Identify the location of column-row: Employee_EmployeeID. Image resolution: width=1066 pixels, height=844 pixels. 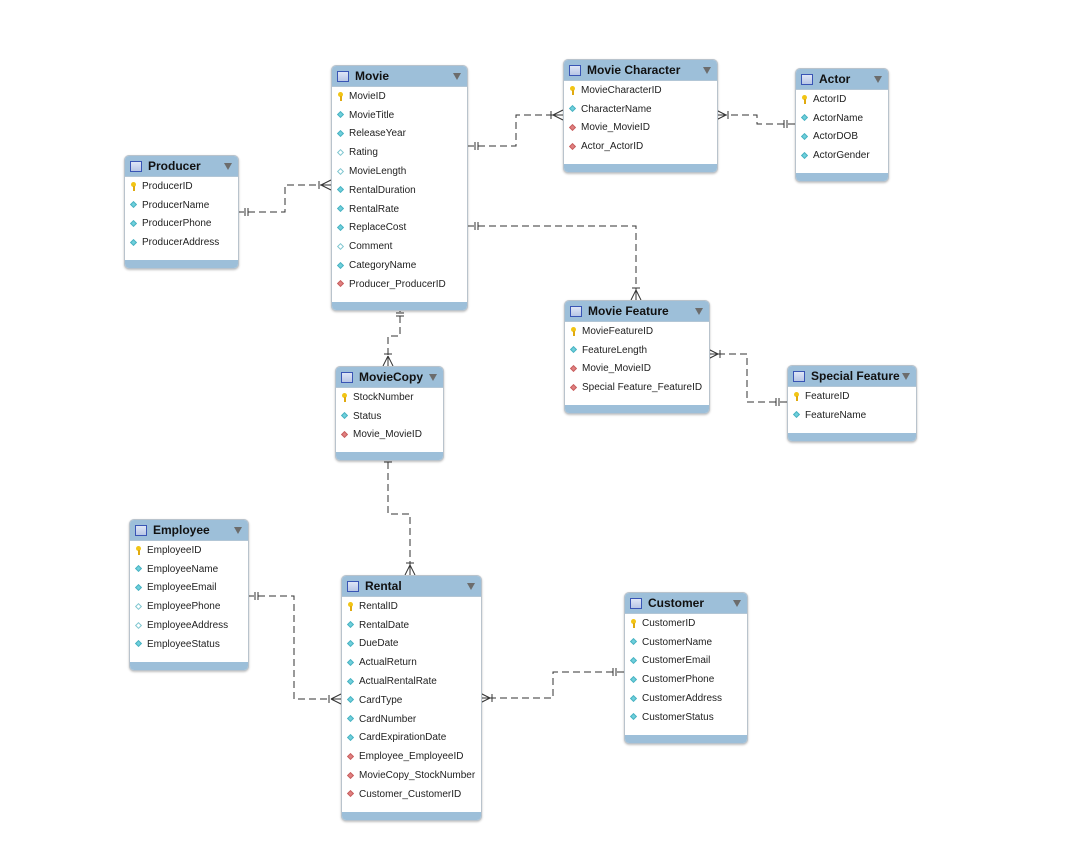
(411, 756).